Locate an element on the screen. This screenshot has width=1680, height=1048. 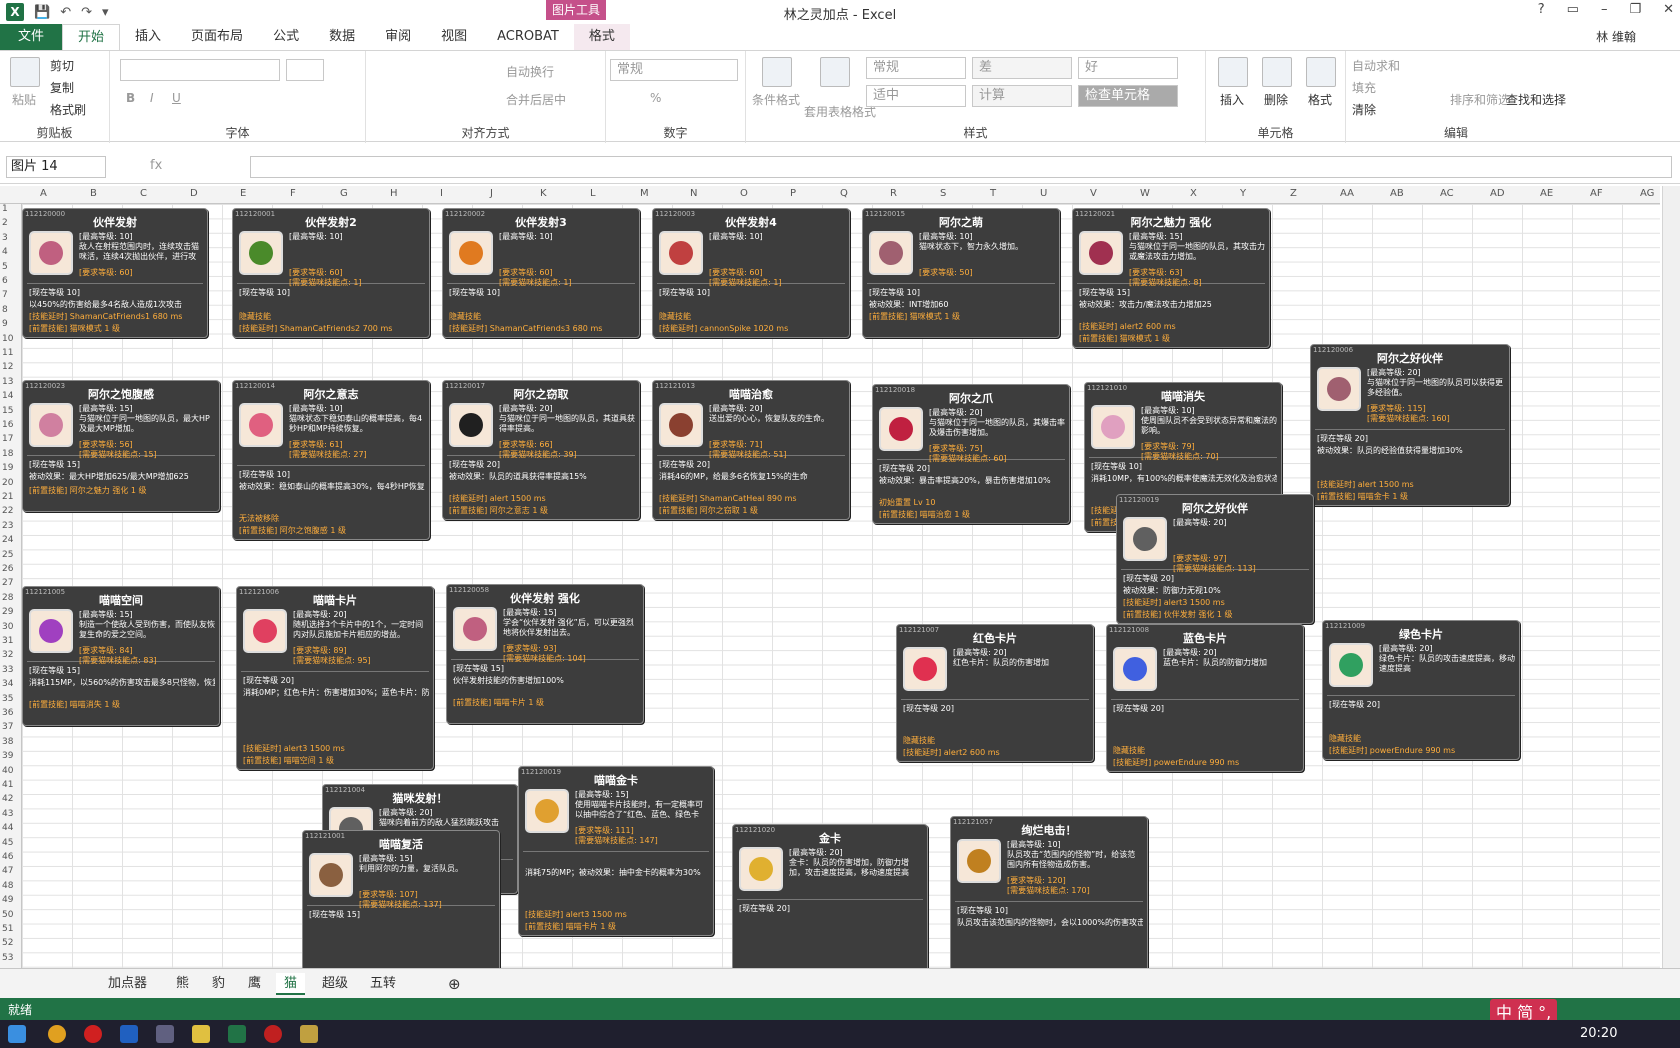
close-button: ✕ is located at coordinates (1668, 9).